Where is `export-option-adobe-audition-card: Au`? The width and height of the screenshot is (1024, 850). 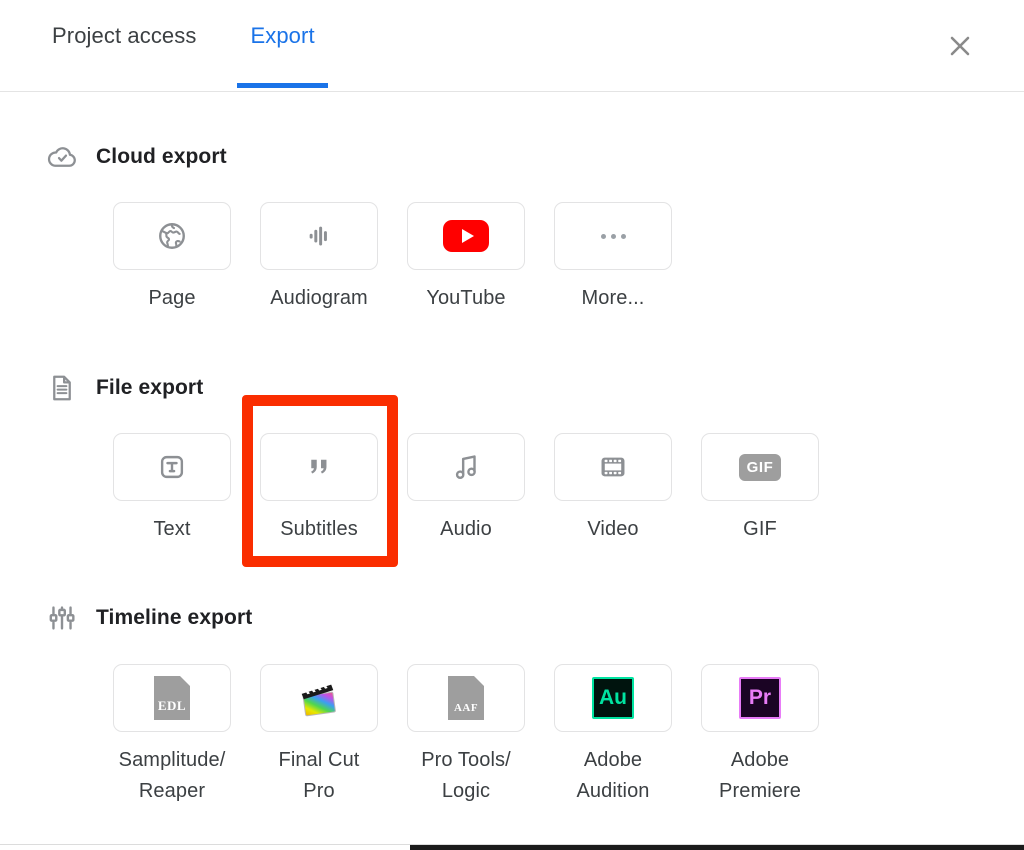 export-option-adobe-audition-card: Au is located at coordinates (613, 698).